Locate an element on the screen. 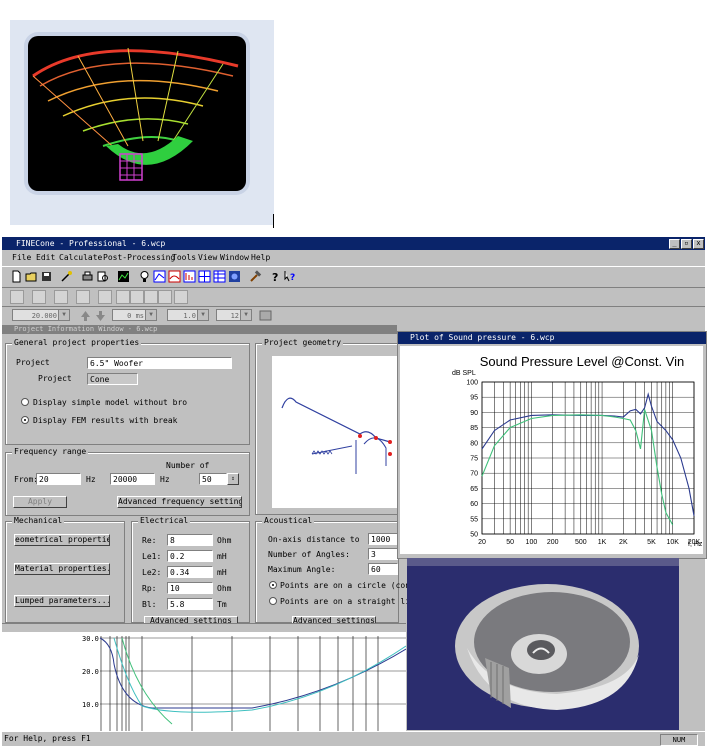 This screenshot has height=748, width=707. bulb-icon is located at coordinates (144, 276).